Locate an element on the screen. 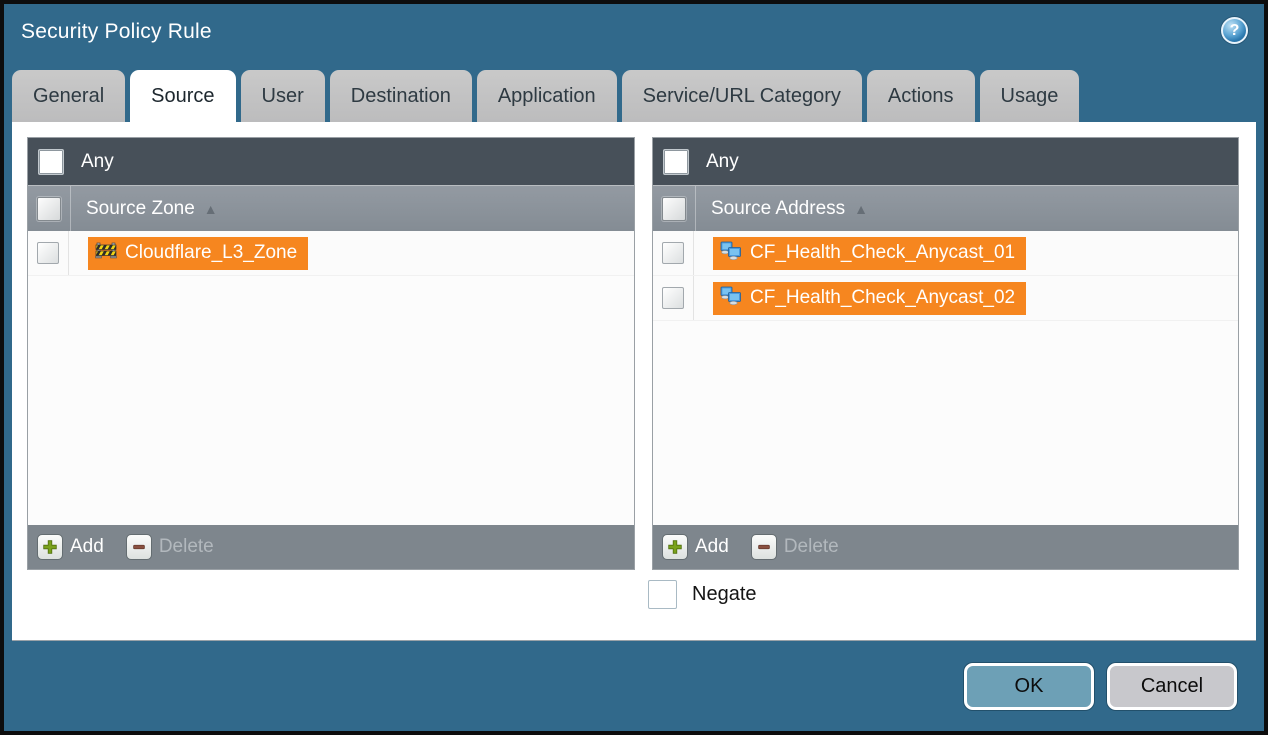 The width and height of the screenshot is (1268, 735). source-address-any-header: Any is located at coordinates (945, 161).